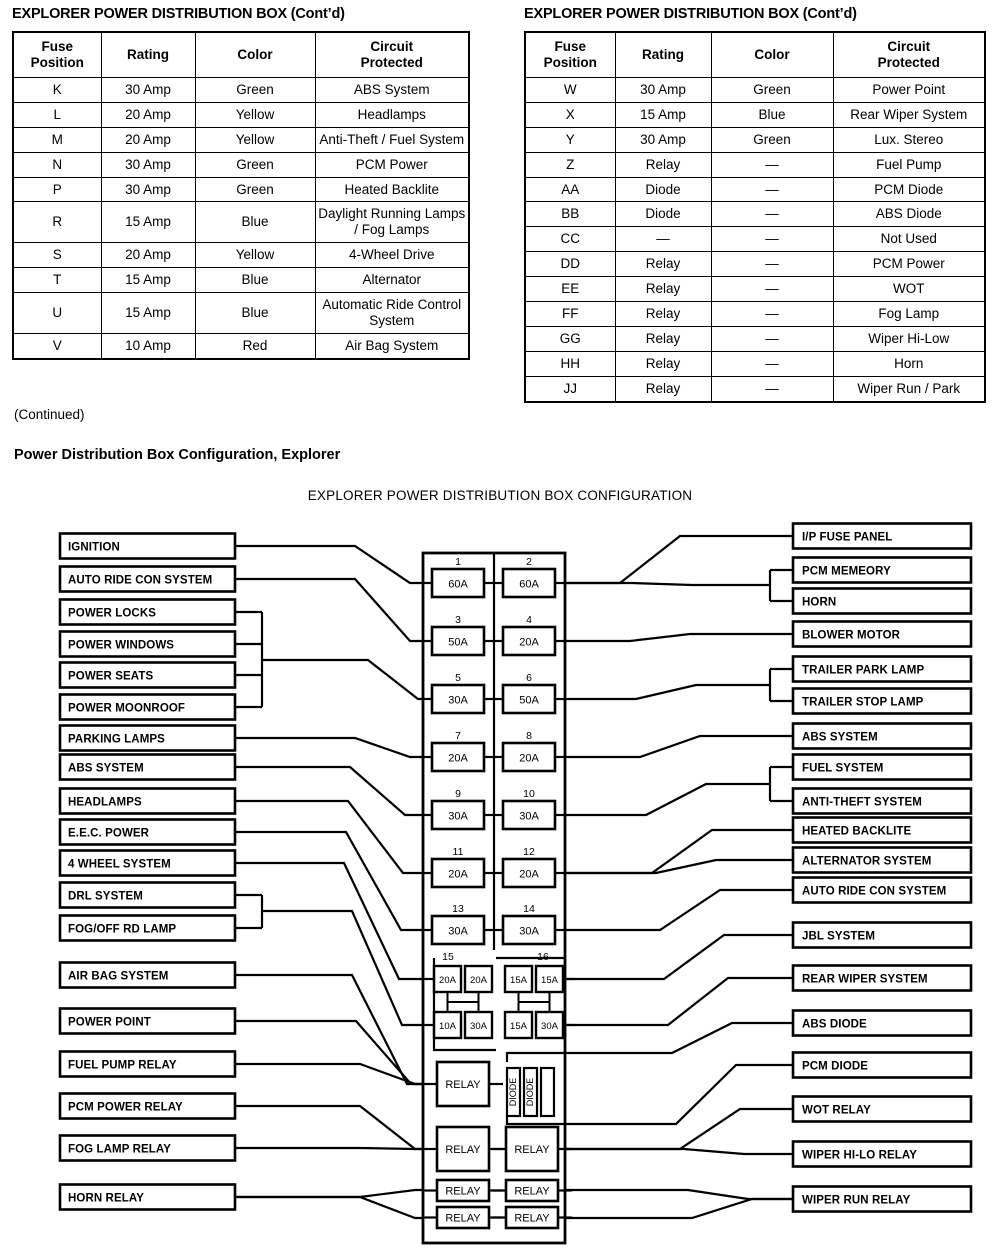 This screenshot has height=1256, width=1000. I want to click on left-label-text: IGNITION, so click(94, 548).